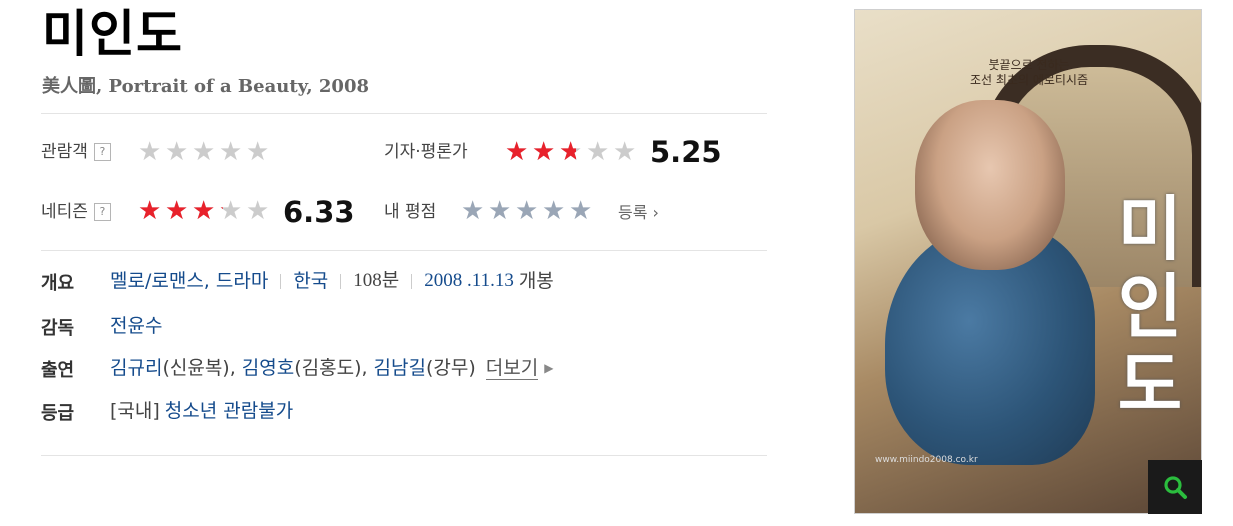  I want to click on netizen-stars: ★★★★★★★★★, so click(205, 211).